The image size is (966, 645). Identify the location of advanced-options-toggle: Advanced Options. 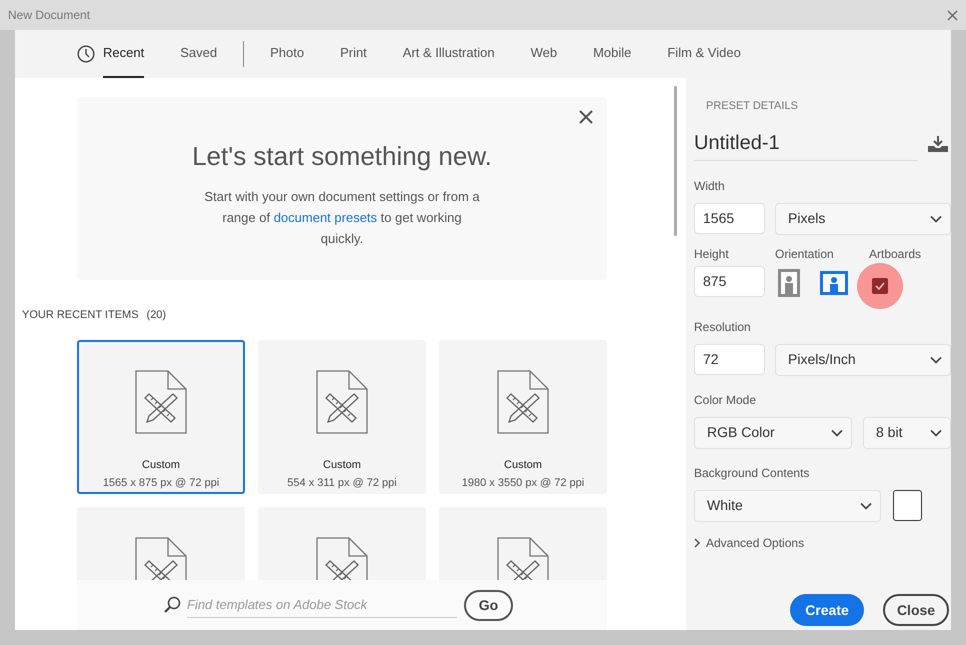
(822, 543).